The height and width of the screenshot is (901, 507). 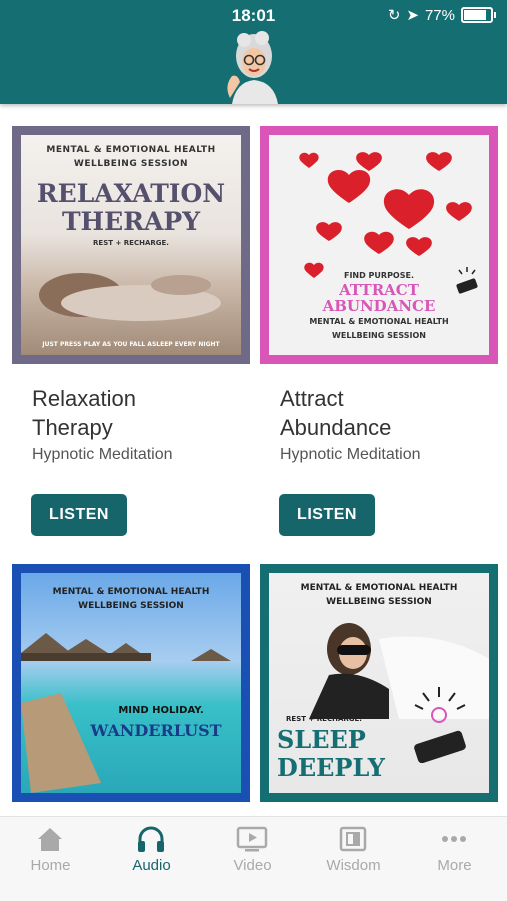 What do you see at coordinates (84, 398) in the screenshot?
I see `title-line-1: Relaxation` at bounding box center [84, 398].